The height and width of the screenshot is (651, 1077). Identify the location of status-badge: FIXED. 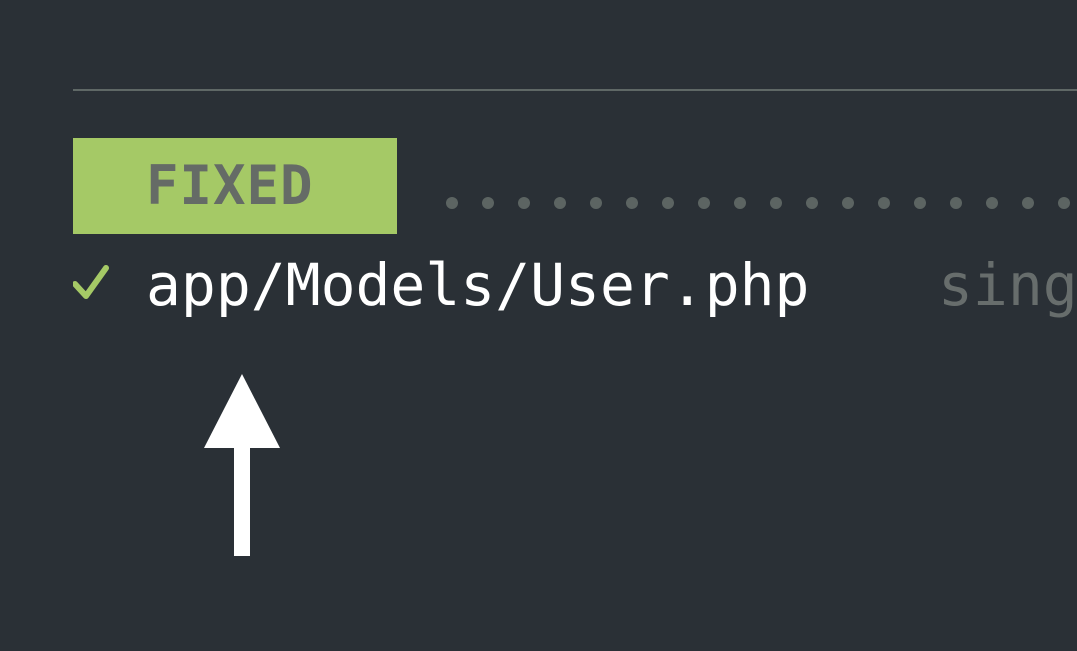
(235, 186).